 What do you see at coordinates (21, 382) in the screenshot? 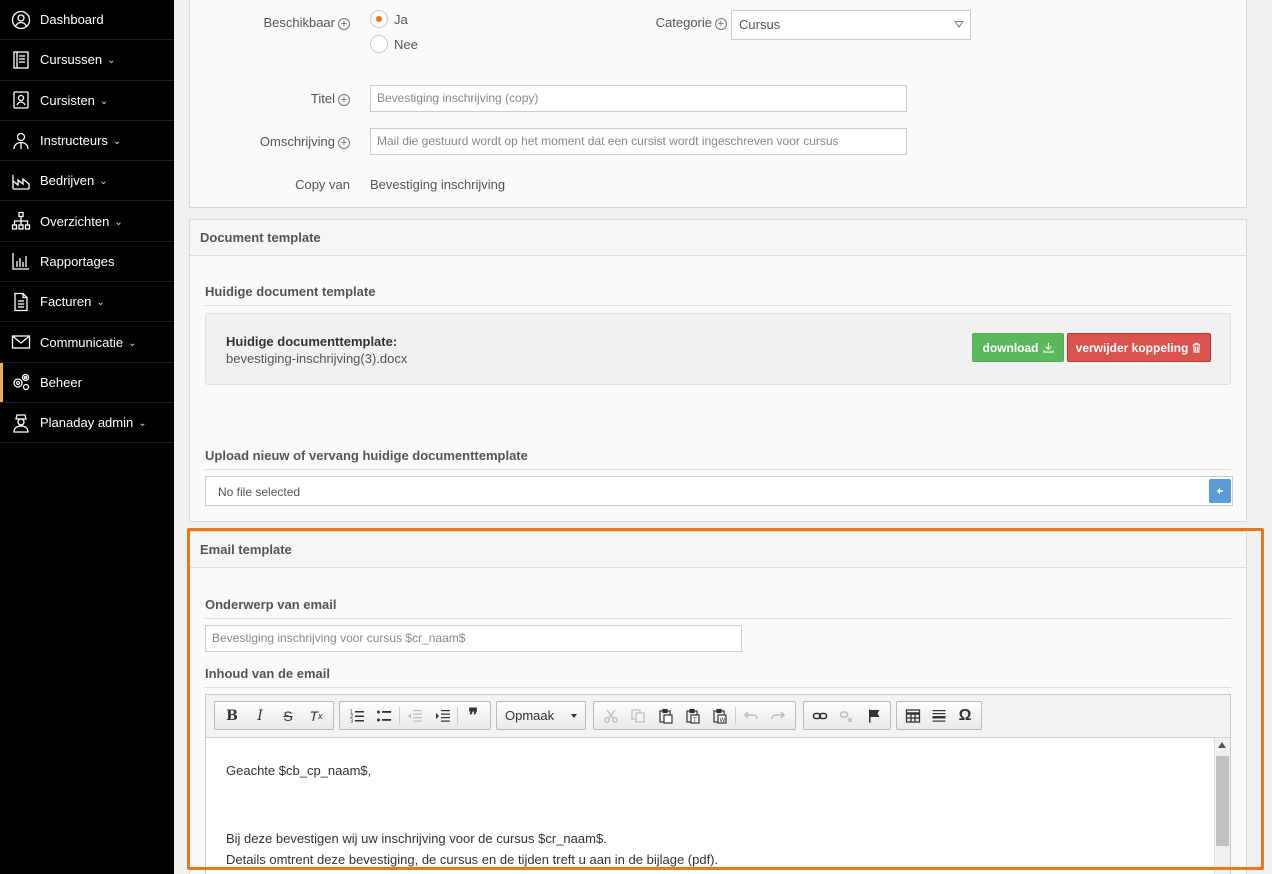
I see `gears-icon` at bounding box center [21, 382].